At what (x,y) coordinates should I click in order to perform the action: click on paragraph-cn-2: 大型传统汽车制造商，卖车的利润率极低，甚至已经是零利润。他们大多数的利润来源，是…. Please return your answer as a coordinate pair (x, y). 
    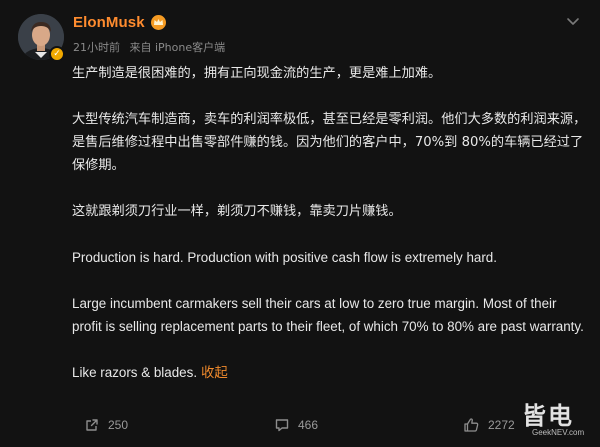
    Looking at the image, I should click on (329, 142).